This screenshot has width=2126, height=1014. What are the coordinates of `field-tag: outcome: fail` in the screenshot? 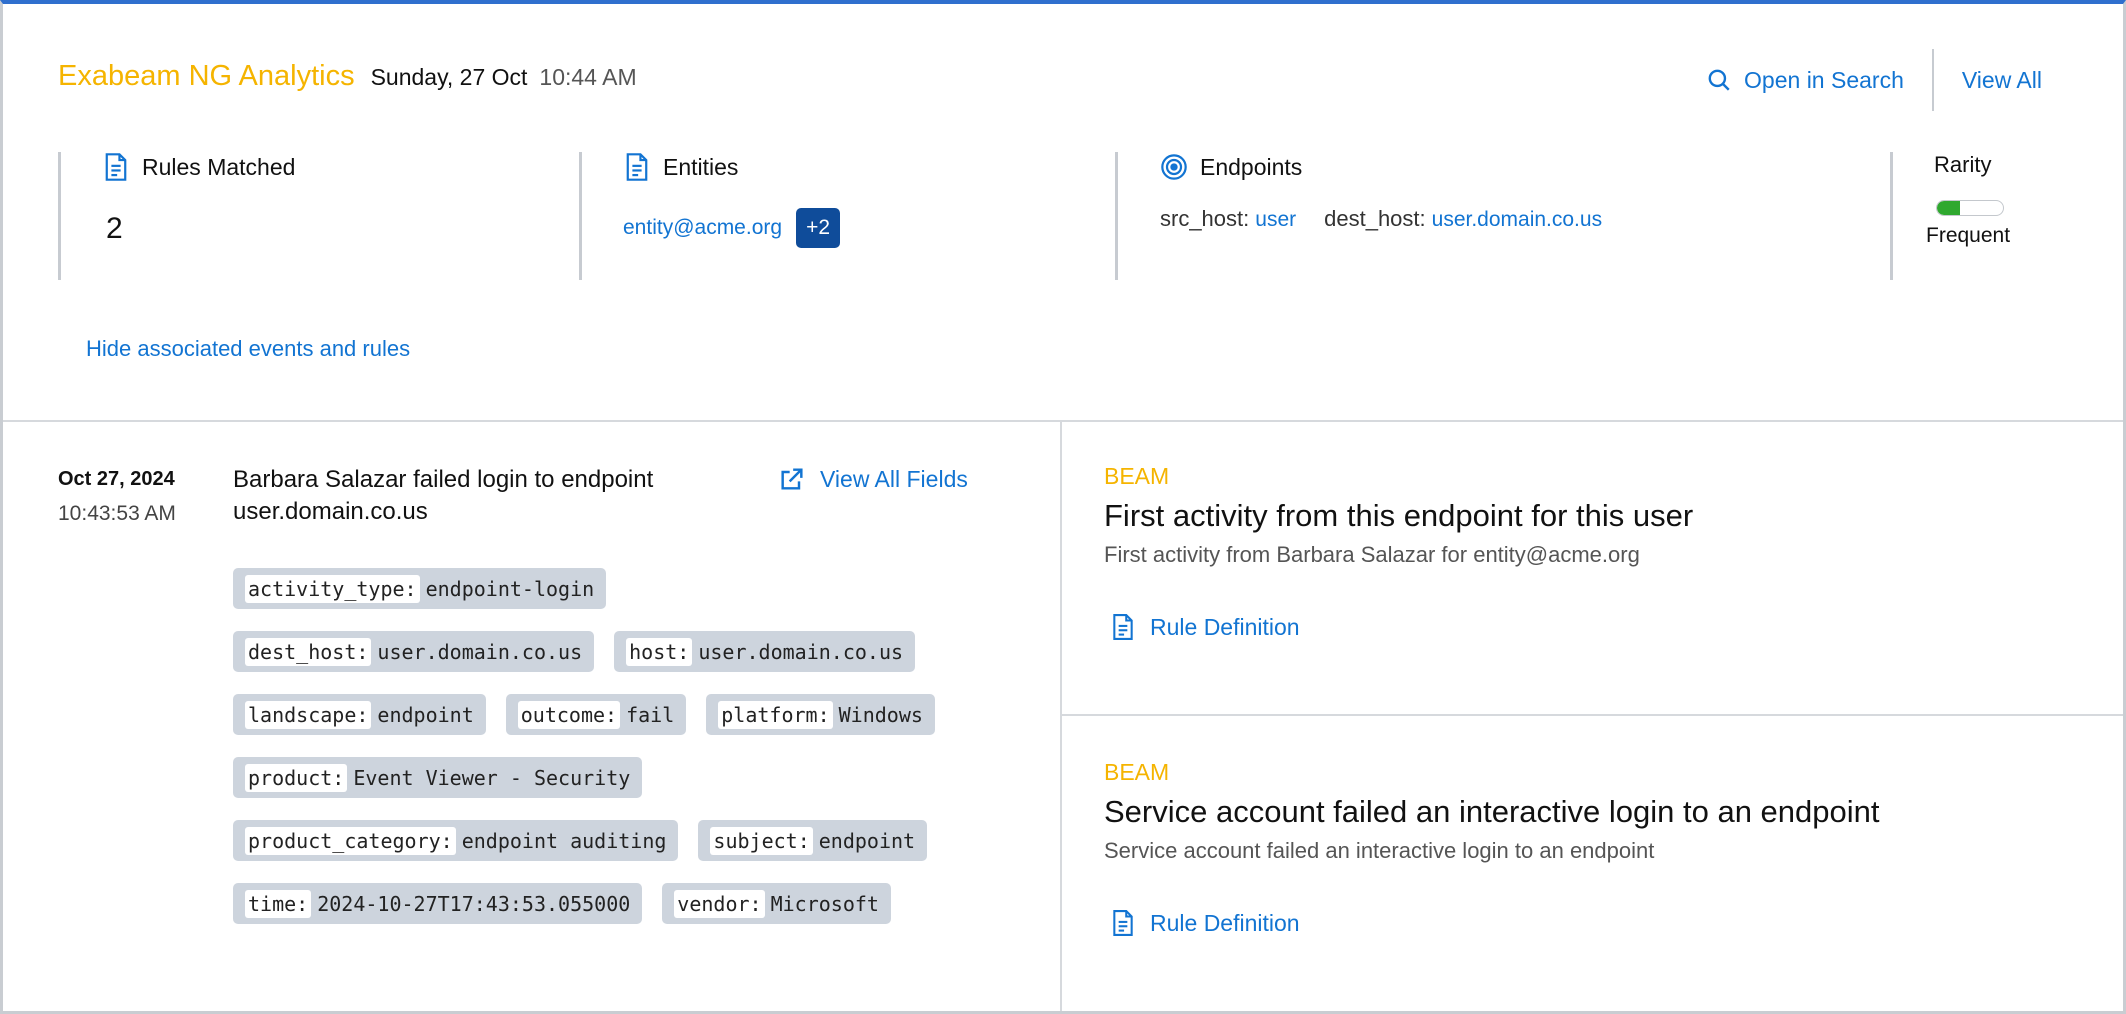 It's located at (596, 714).